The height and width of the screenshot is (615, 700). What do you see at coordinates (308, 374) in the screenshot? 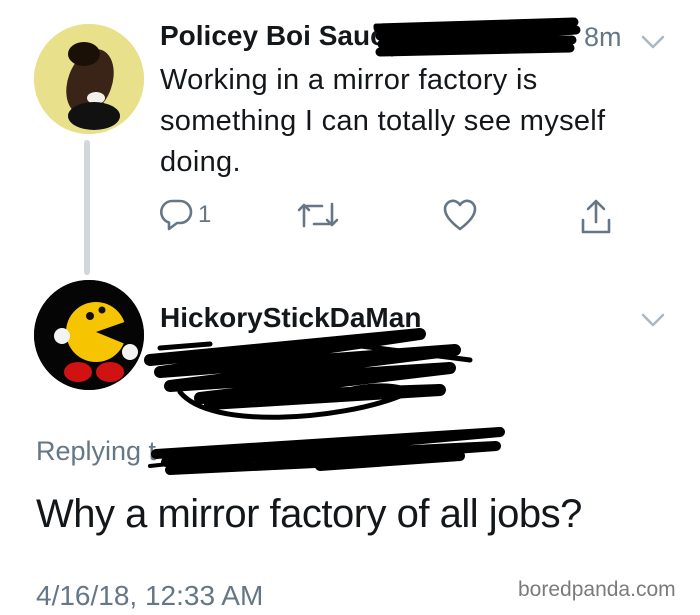
I see `handle-redaction` at bounding box center [308, 374].